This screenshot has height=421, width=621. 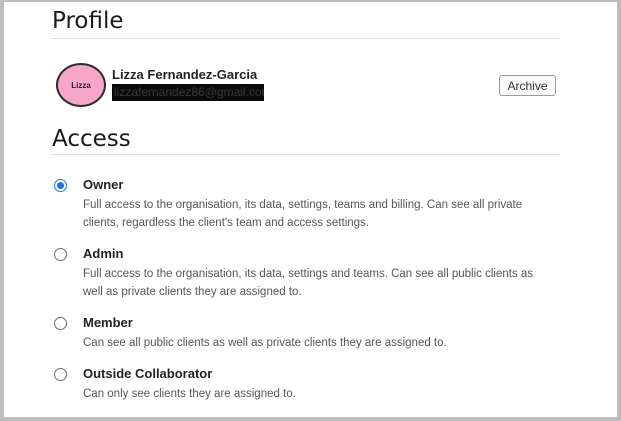 What do you see at coordinates (185, 74) in the screenshot?
I see `user-name: Lizza Fernandez-Garcia` at bounding box center [185, 74].